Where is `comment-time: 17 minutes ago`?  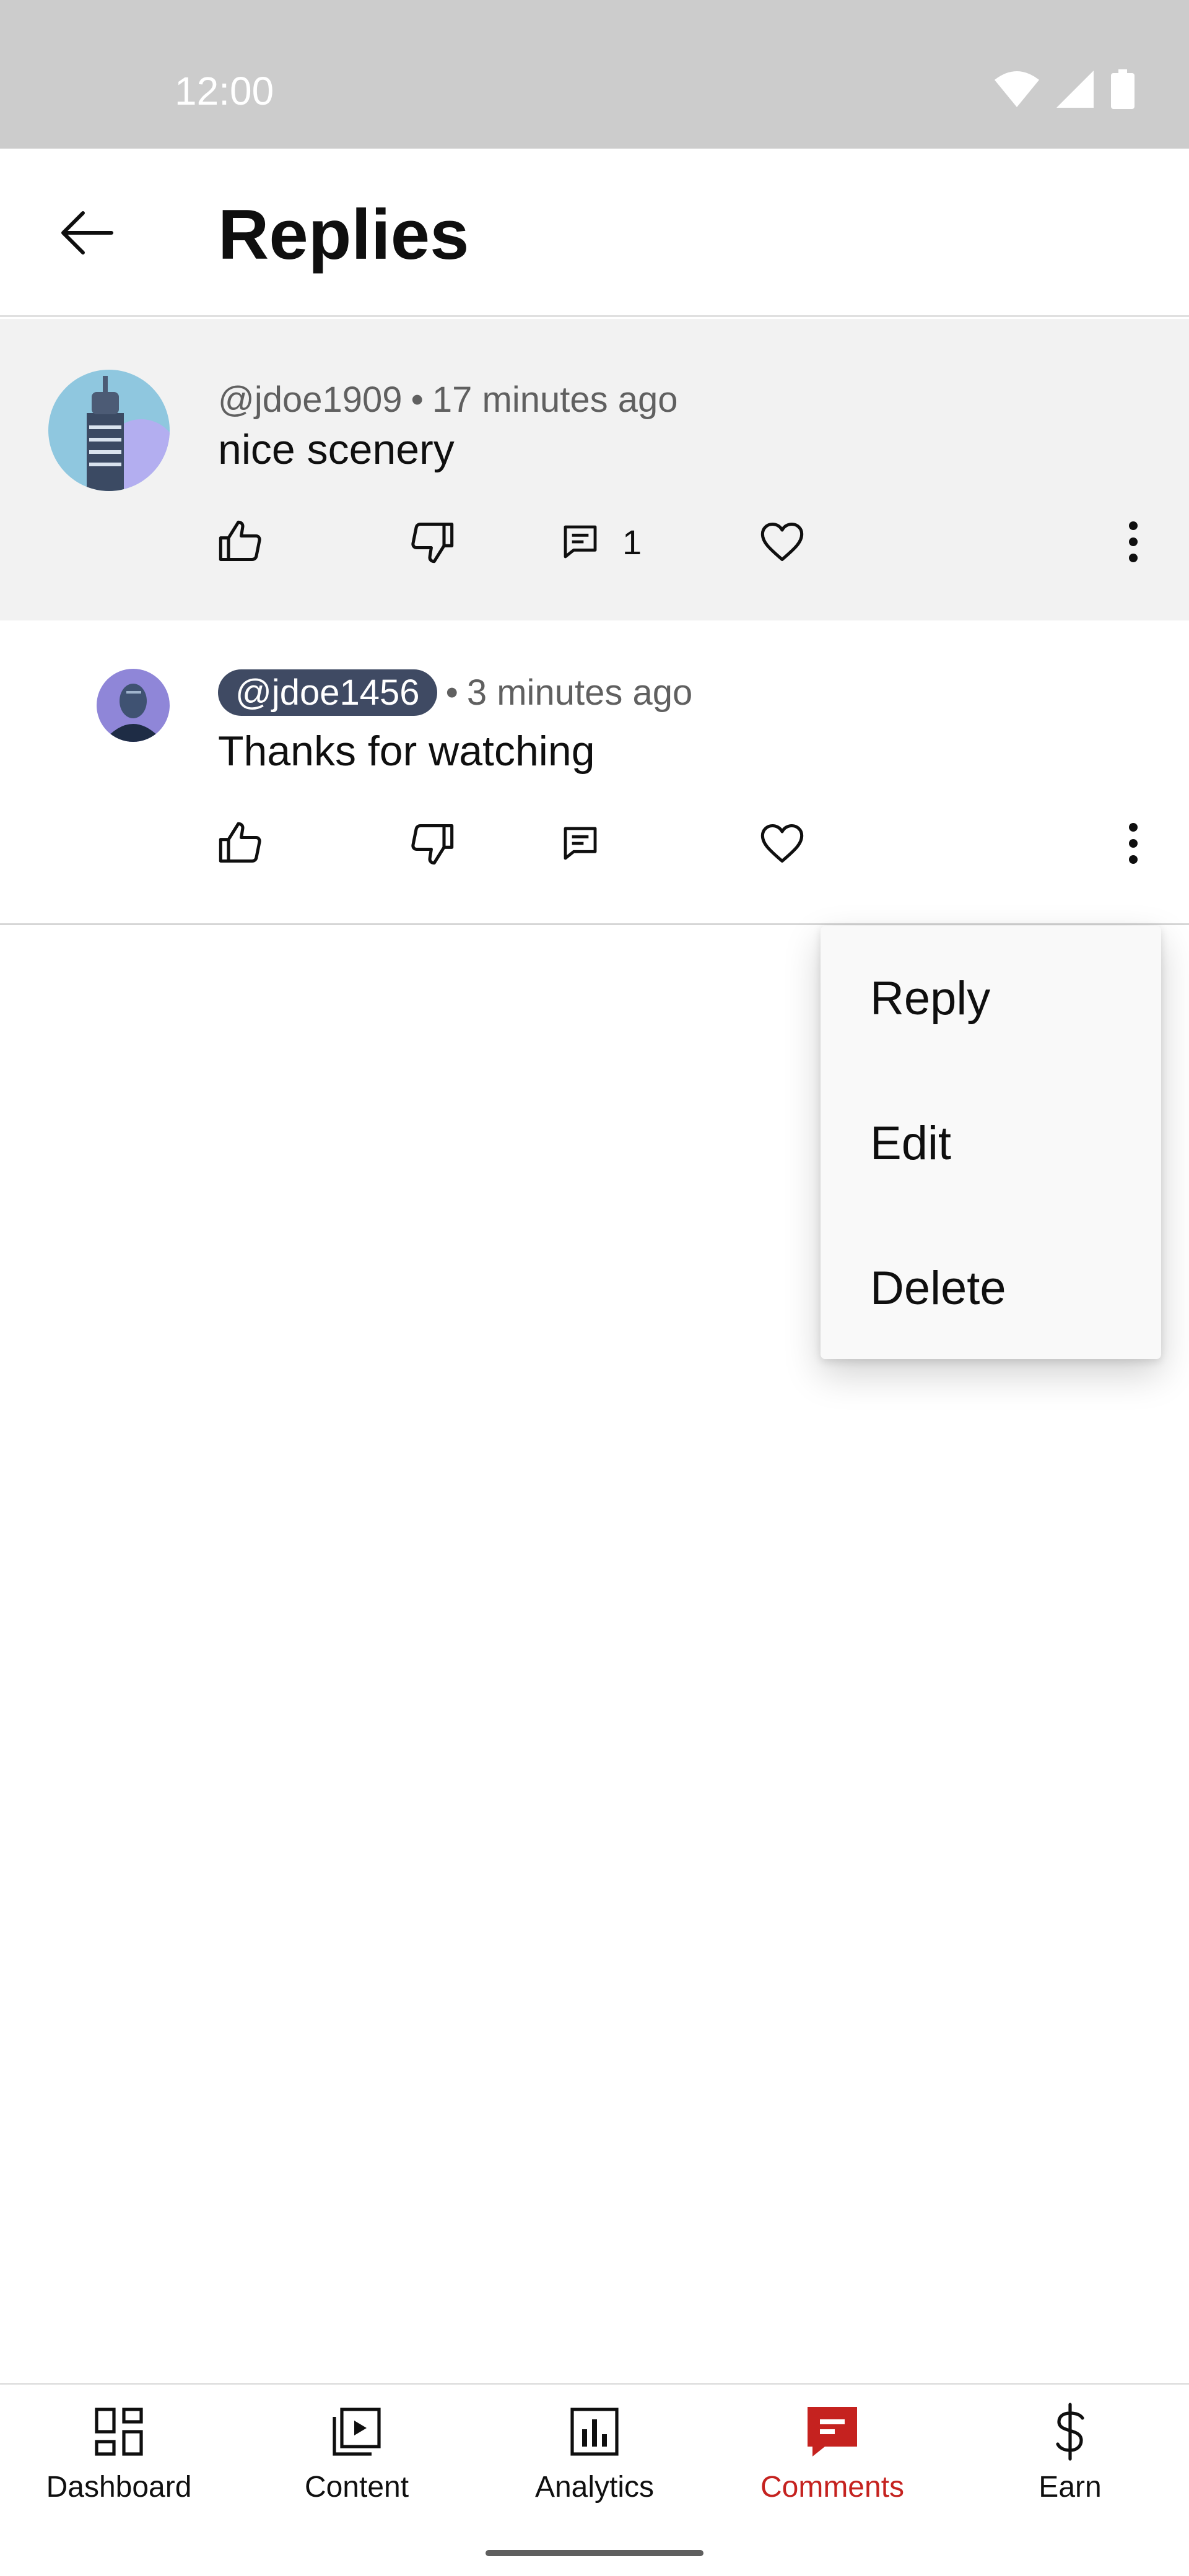 comment-time: 17 minutes ago is located at coordinates (555, 399).